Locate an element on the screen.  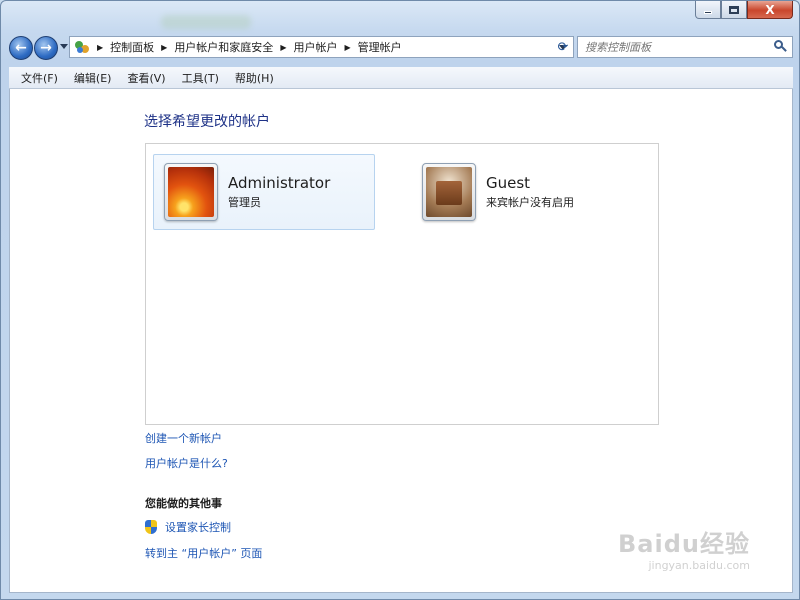
back-button: ← is located at coordinates (21, 48).